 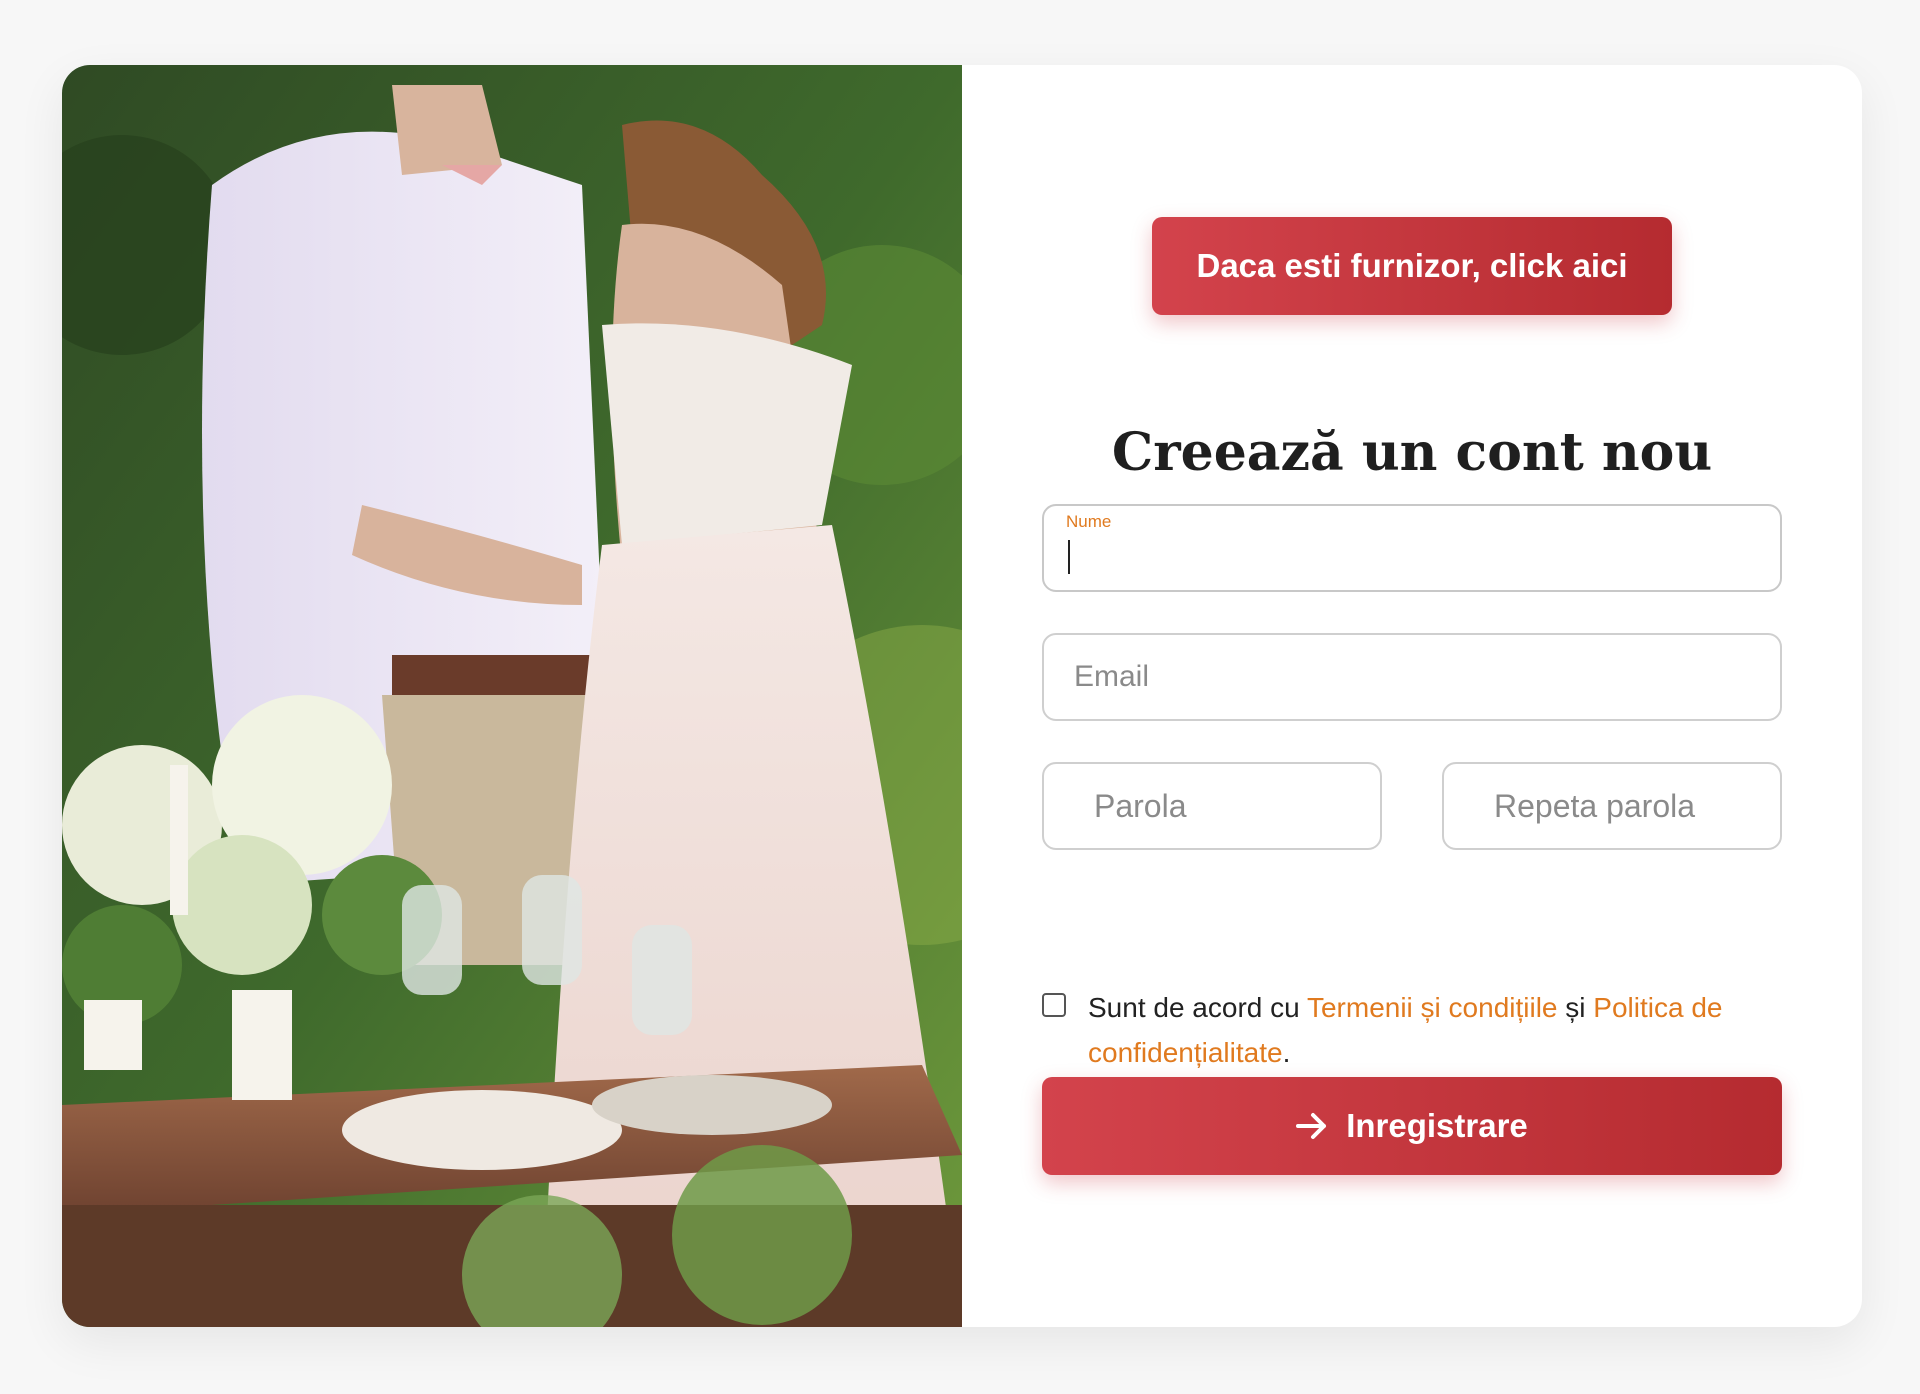 I want to click on repeat-password-field, so click(x=1612, y=806).